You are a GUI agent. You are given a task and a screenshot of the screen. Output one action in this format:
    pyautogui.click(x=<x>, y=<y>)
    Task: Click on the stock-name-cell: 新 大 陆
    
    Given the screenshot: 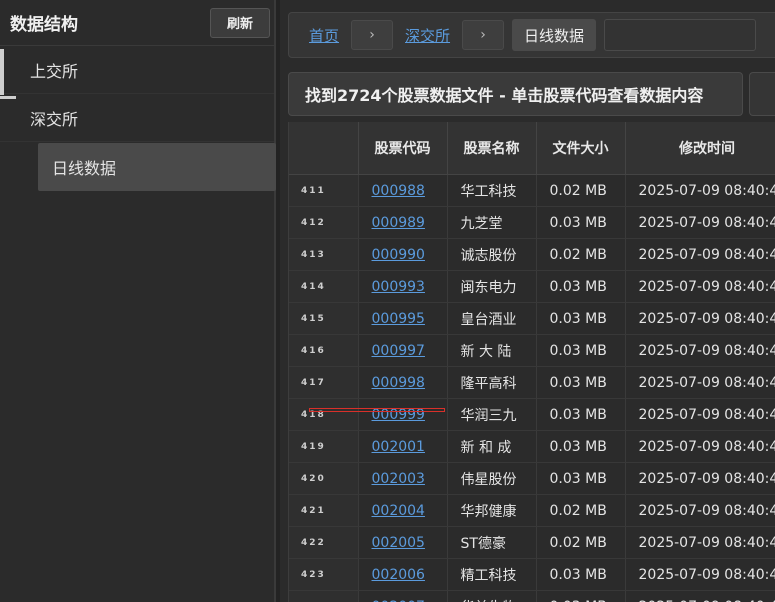 What is the action you would take?
    pyautogui.click(x=492, y=350)
    